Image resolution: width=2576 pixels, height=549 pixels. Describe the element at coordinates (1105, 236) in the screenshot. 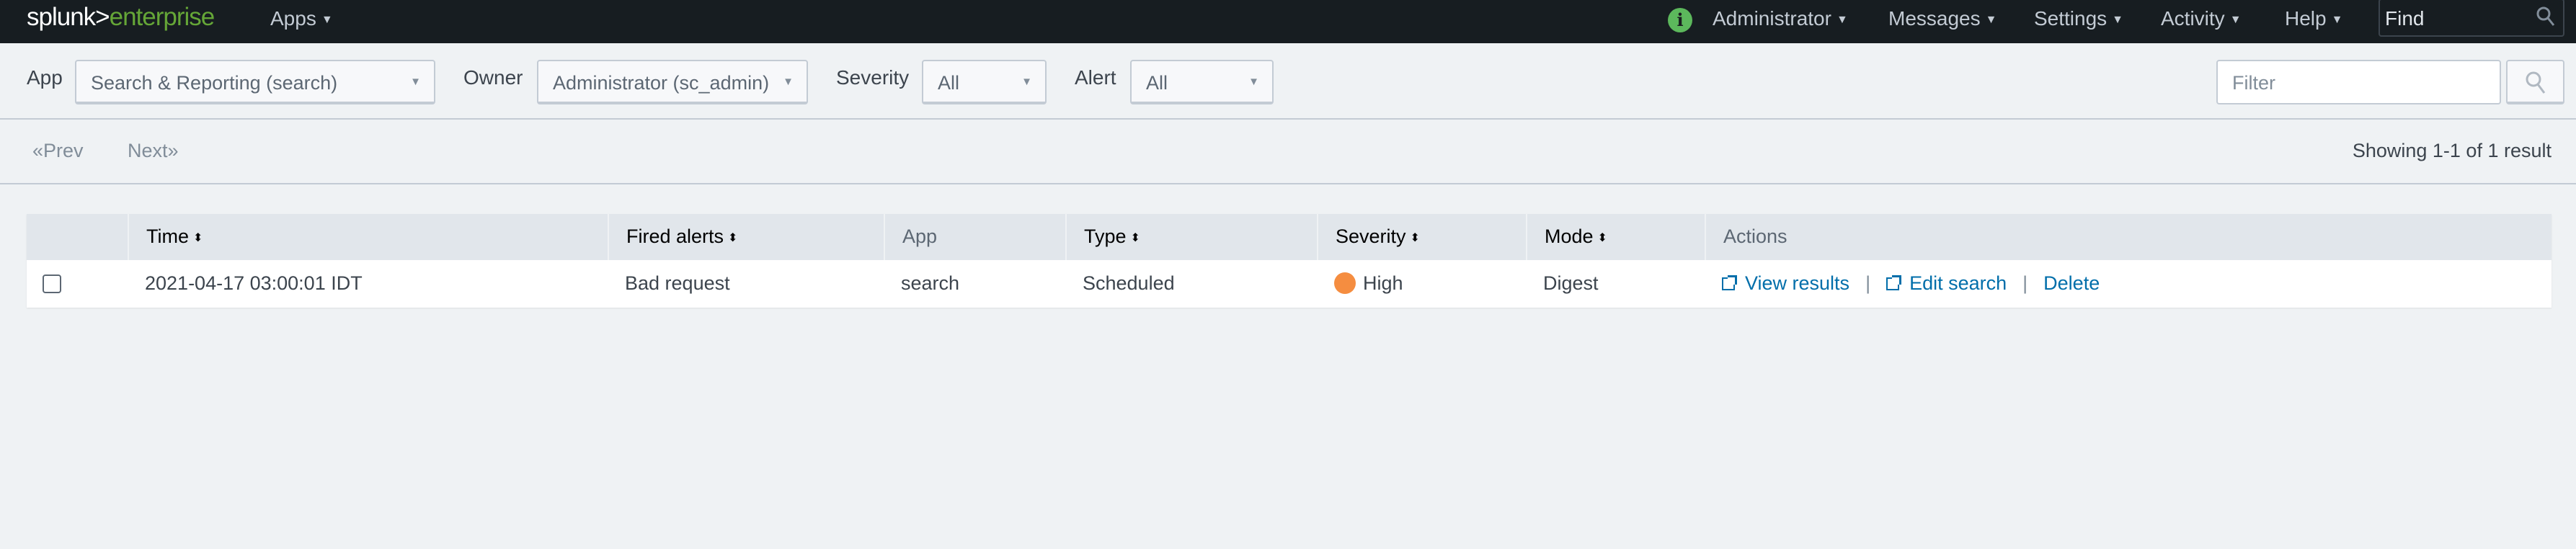

I see `header-label: Type` at that location.